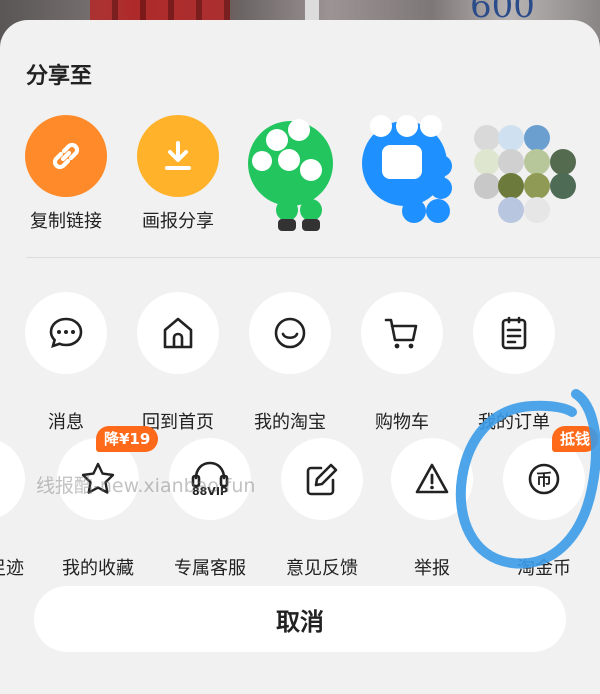 The height and width of the screenshot is (694, 600). Describe the element at coordinates (12, 479) in the screenshot. I see `footprint-icon` at that location.